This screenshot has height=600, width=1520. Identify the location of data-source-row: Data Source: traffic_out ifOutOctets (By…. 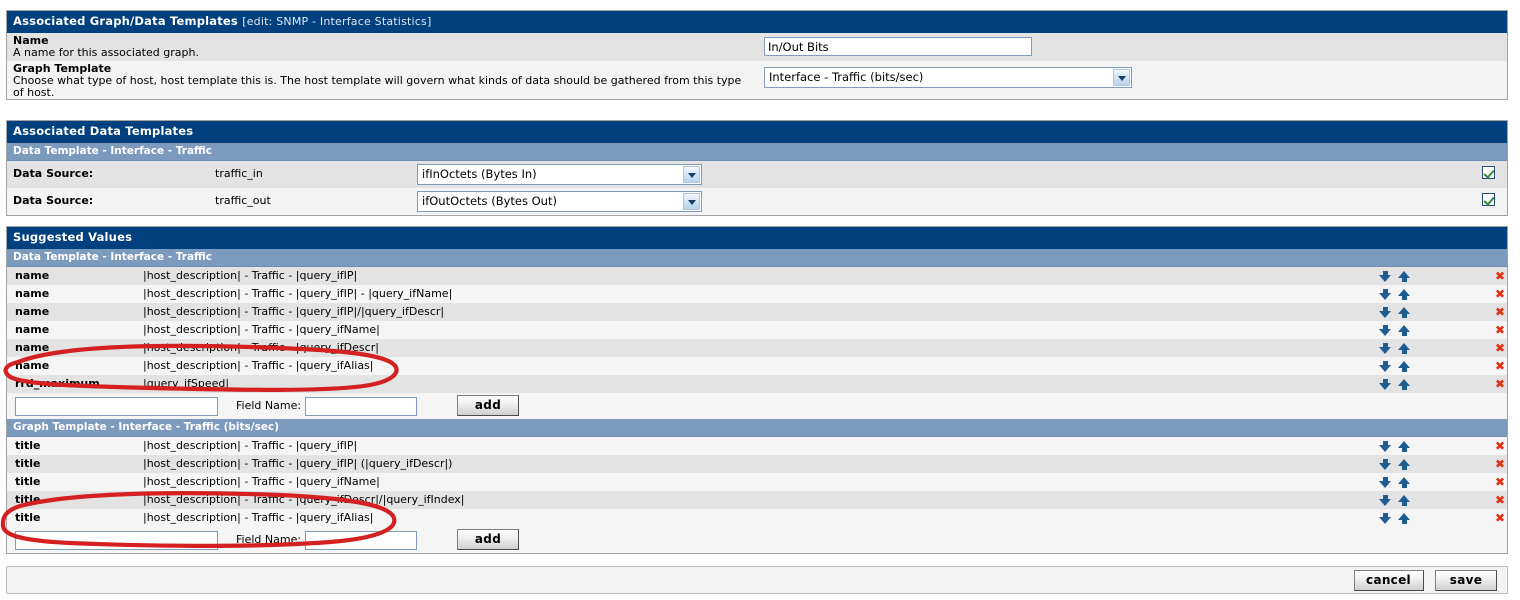
(757, 201).